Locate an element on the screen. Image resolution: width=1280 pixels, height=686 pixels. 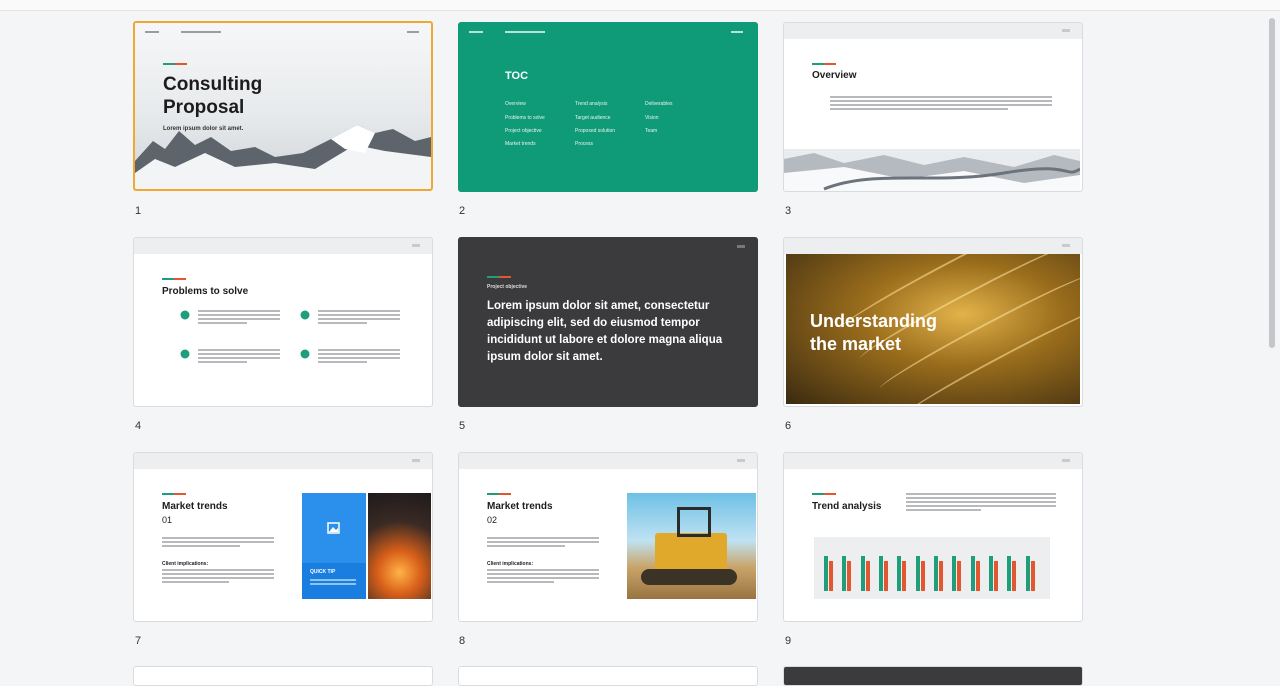
scrollbar-thumb is located at coordinates (1272, 183).